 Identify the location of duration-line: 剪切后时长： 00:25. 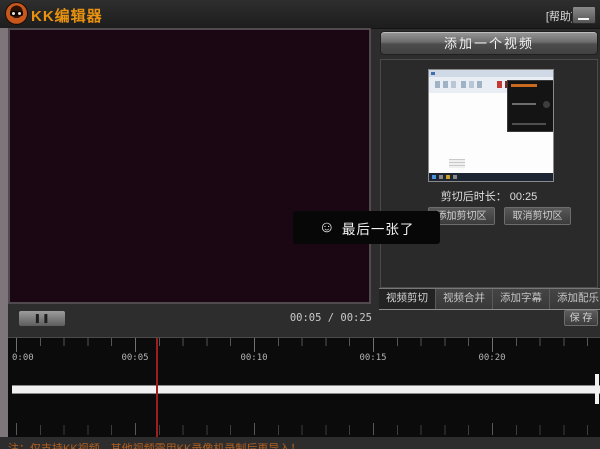
(489, 196).